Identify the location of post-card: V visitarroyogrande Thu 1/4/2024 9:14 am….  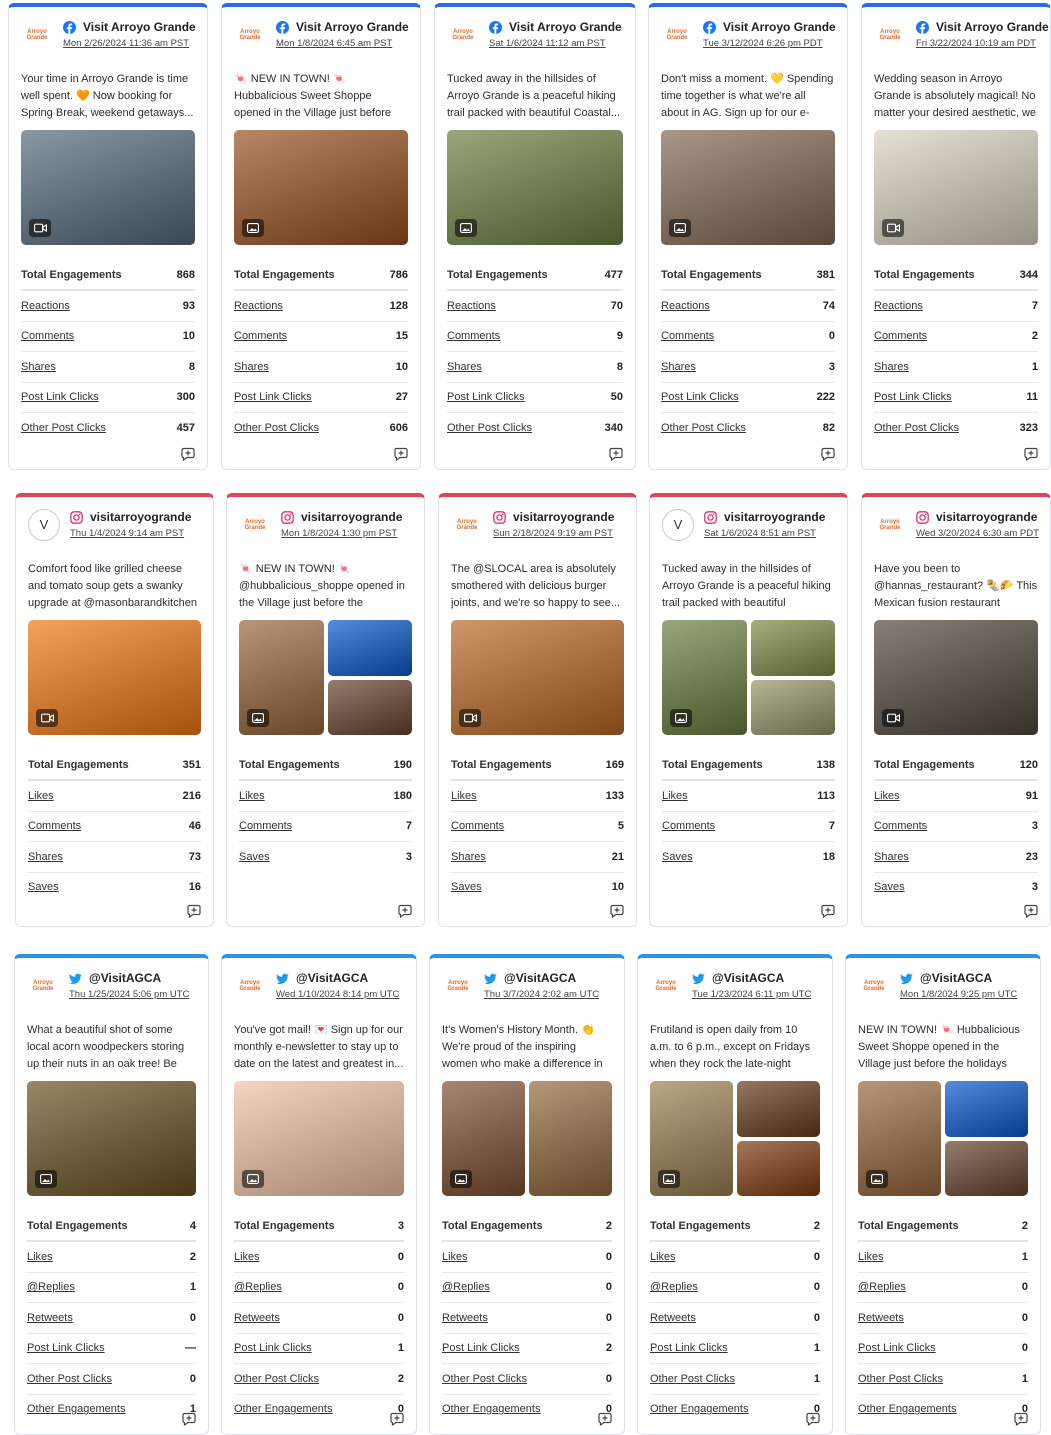
(114, 710).